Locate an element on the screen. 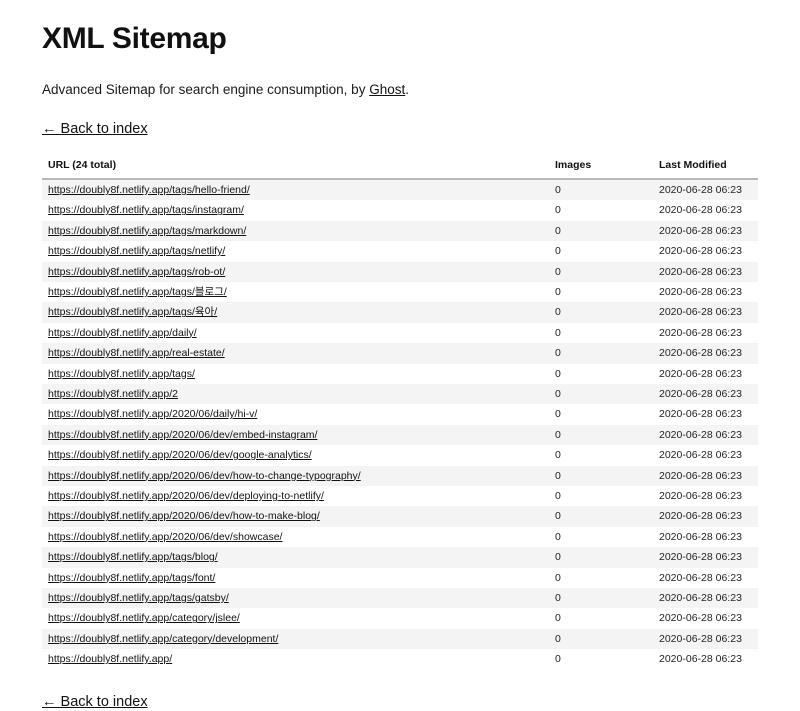 The width and height of the screenshot is (800, 711). cell-url: https://doubly8f.netlify.app/tags/blog/ is located at coordinates (295, 557).